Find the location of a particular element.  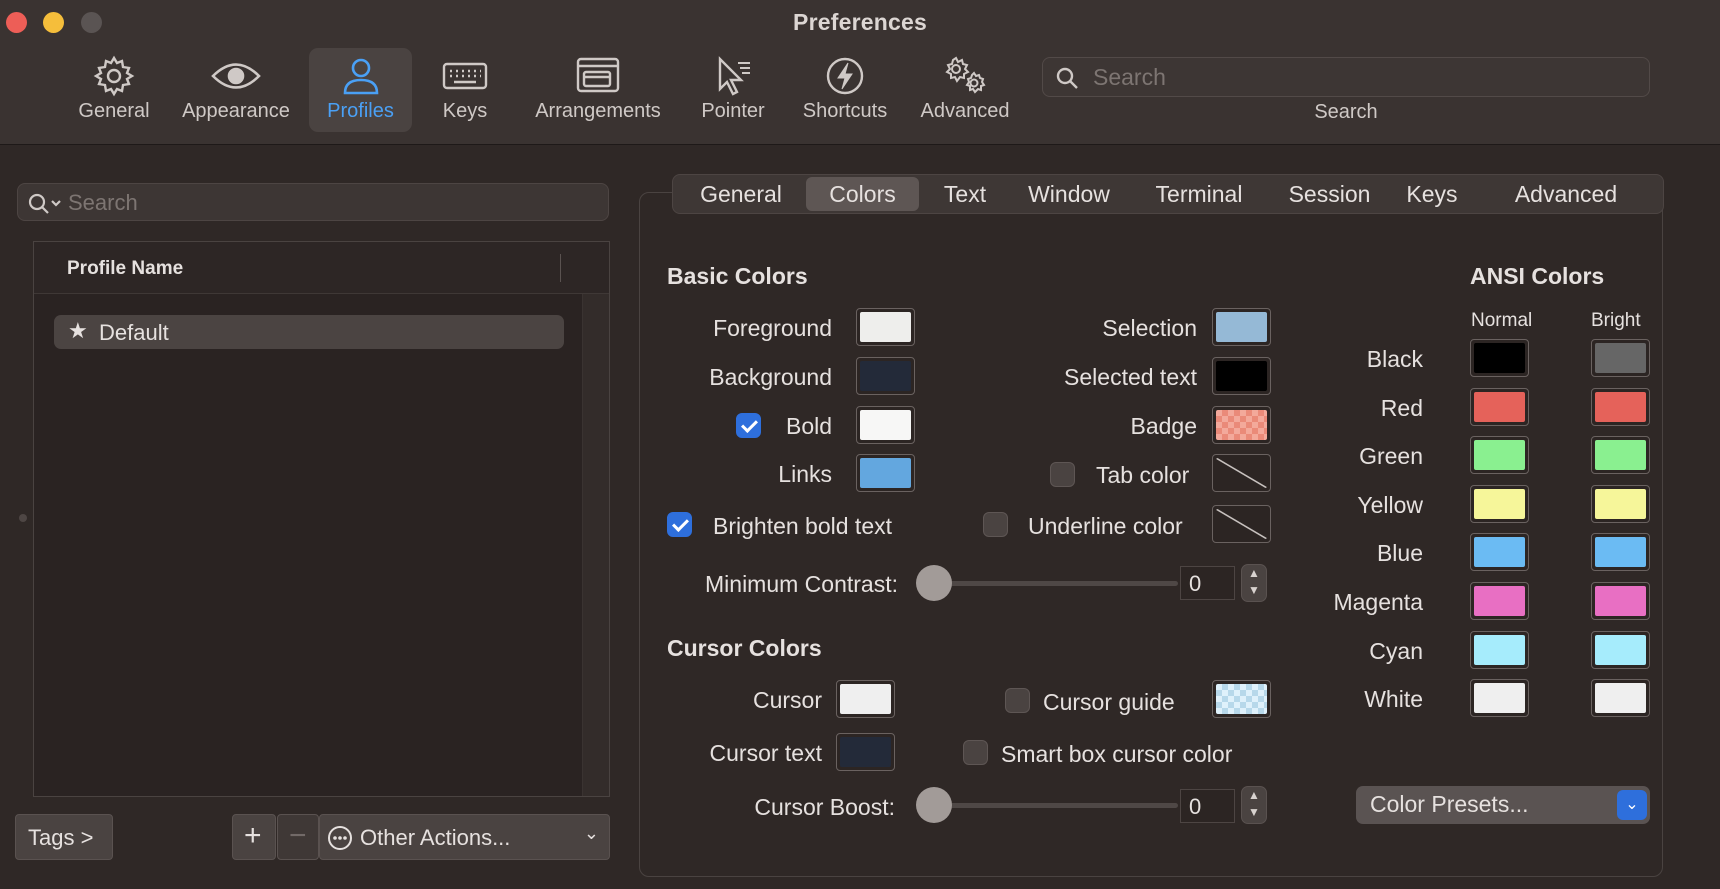

underline-color-well is located at coordinates (1241, 524).